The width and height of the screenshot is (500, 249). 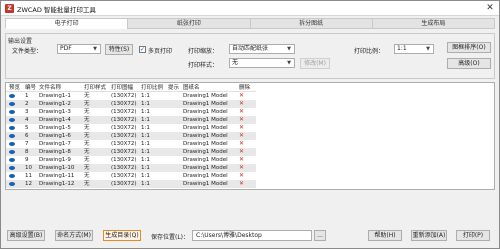 I want to click on table-row: 12 Drawing1-12 无 (130X72) 1:1 Drawing1 Model ✕, so click(x=131, y=184).